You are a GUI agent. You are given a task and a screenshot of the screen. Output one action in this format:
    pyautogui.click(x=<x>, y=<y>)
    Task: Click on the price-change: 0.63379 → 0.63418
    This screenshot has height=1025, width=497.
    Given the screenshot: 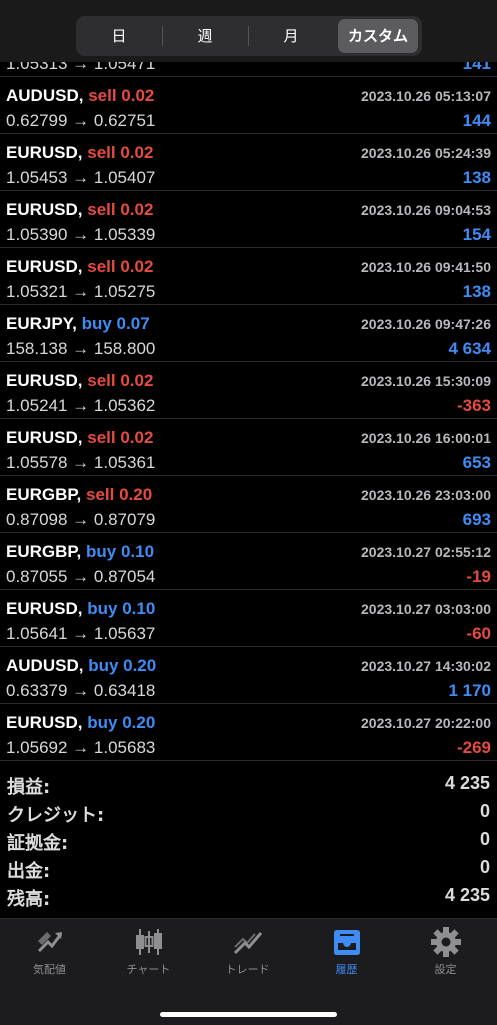 What is the action you would take?
    pyautogui.click(x=81, y=690)
    